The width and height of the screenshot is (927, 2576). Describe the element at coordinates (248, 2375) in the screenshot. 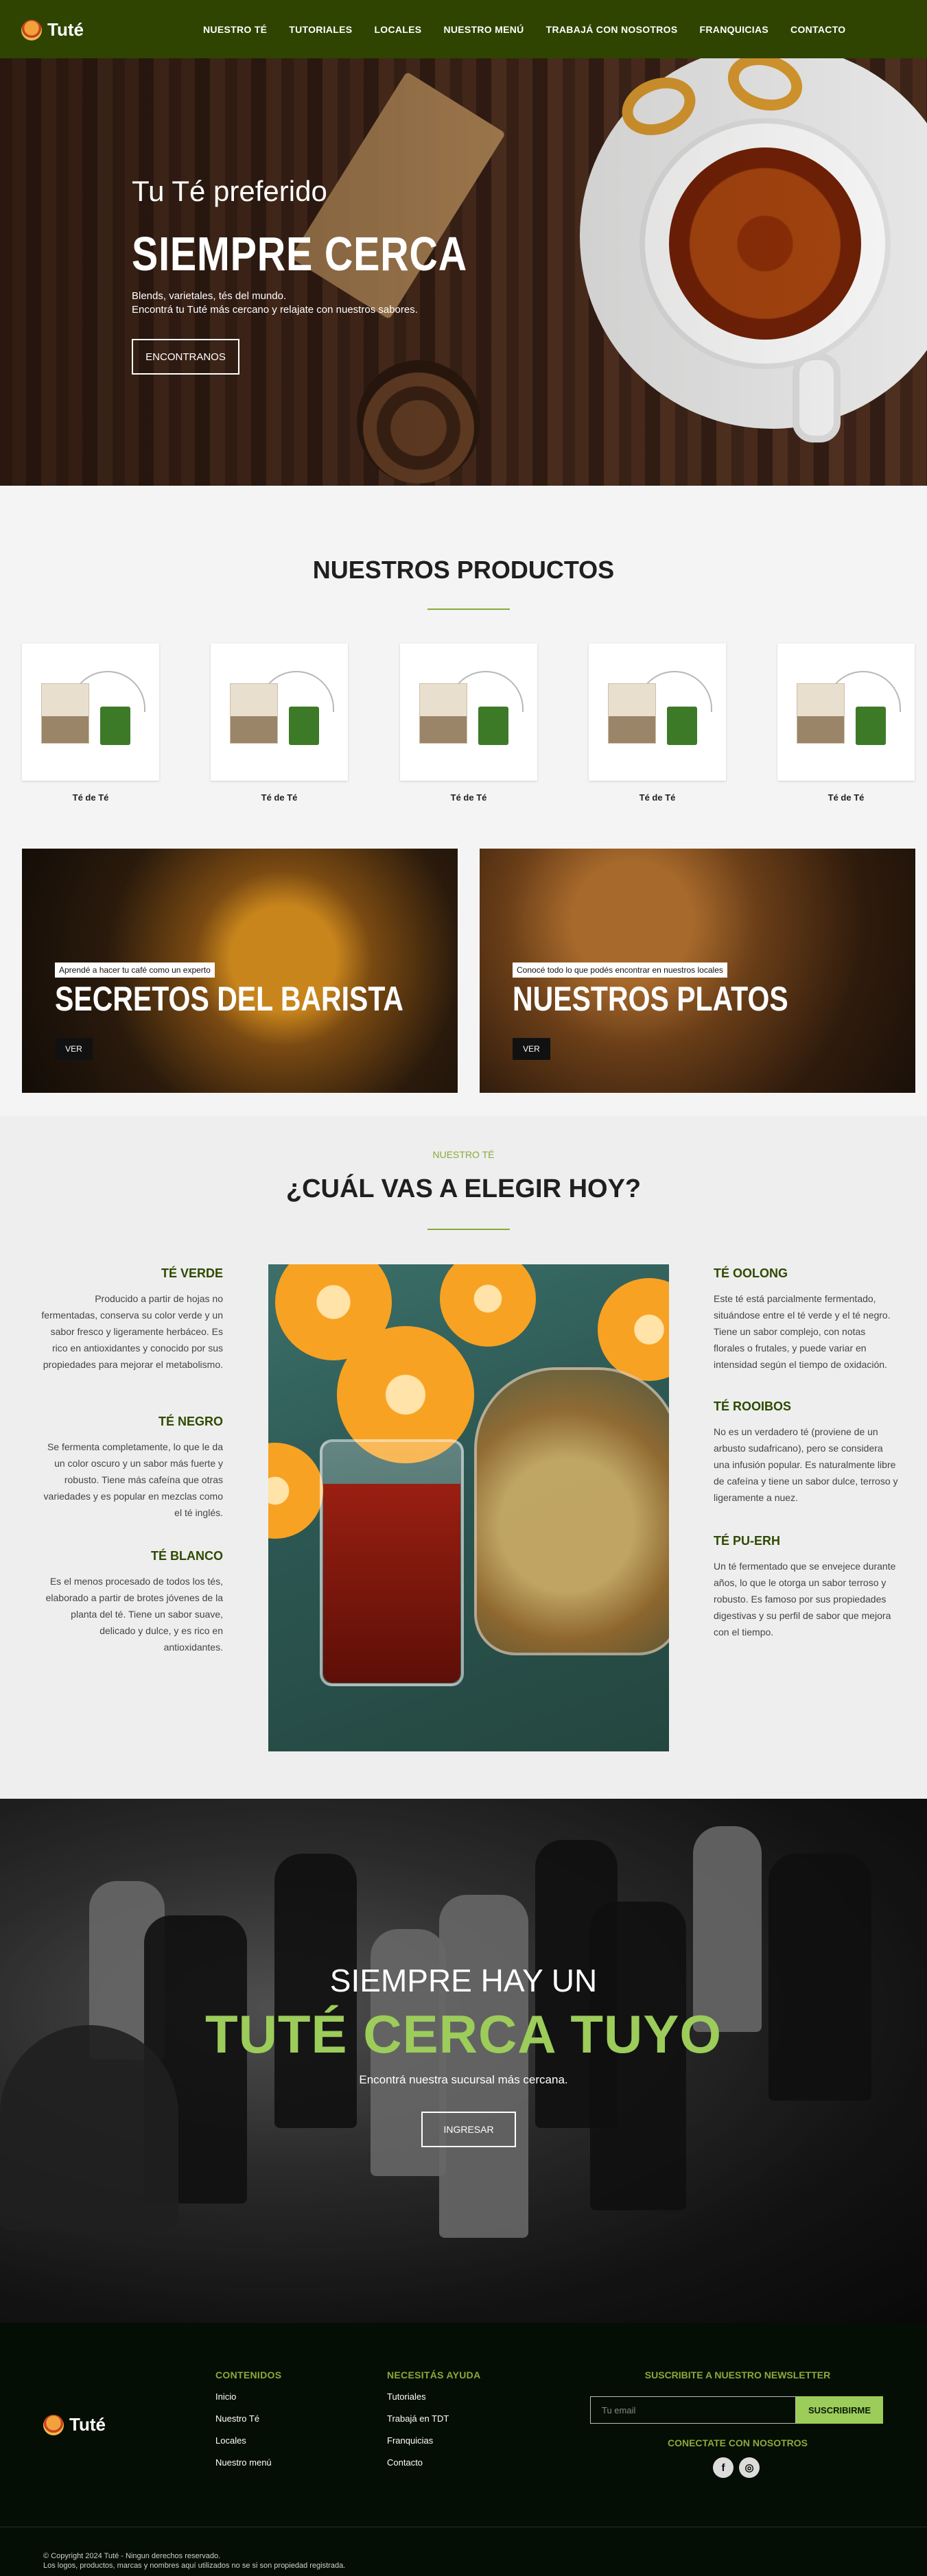

I see `footer-column-title: CONTENIDOS` at that location.